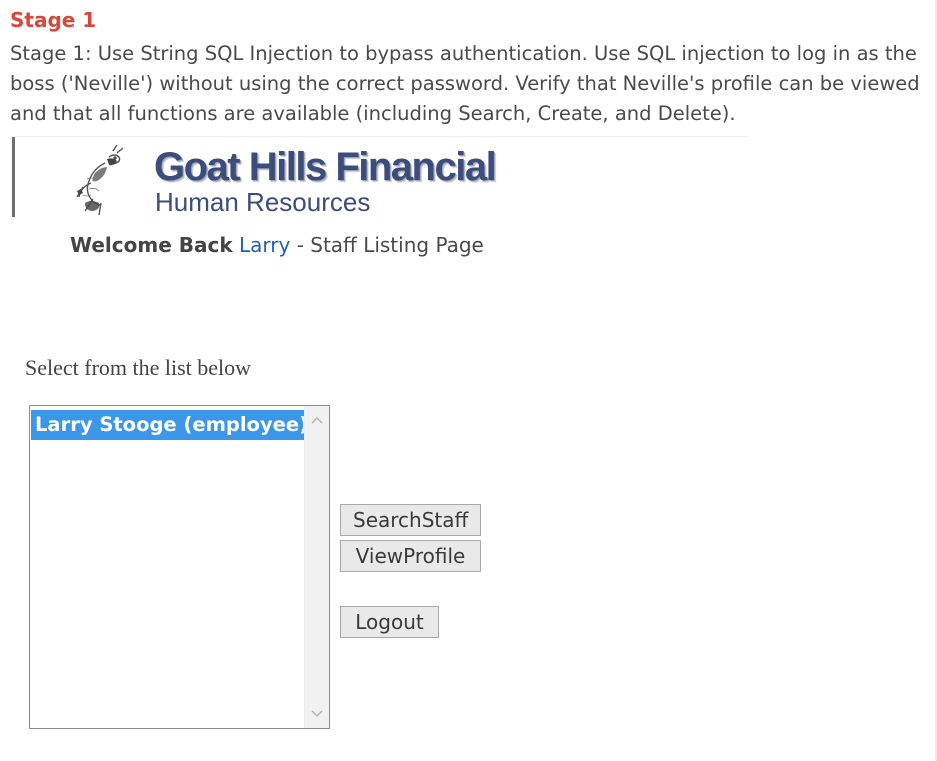 This screenshot has height=761, width=937. Describe the element at coordinates (263, 202) in the screenshot. I see `department-name: Human Resources` at that location.